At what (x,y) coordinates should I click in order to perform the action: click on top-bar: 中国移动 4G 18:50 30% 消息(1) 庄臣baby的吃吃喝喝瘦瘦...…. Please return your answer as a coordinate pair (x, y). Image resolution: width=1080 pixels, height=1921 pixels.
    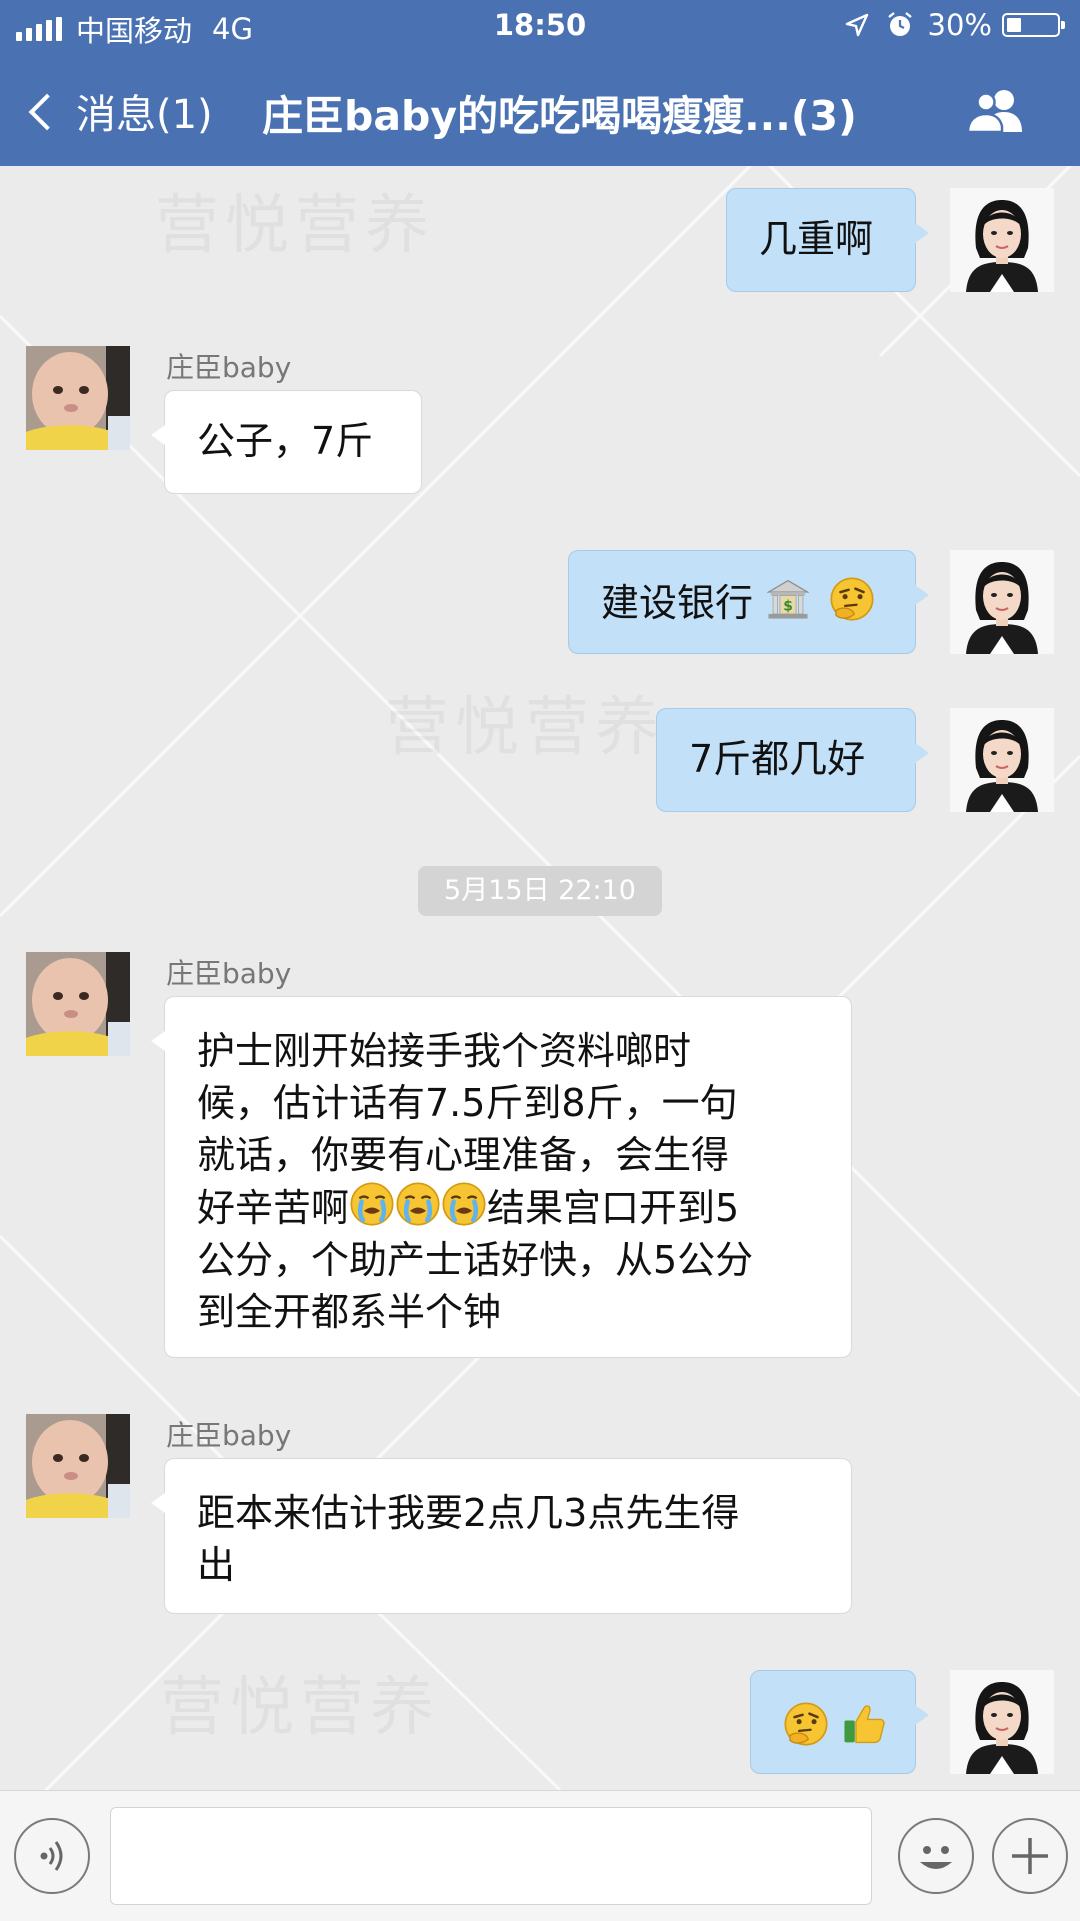
    Looking at the image, I should click on (540, 83).